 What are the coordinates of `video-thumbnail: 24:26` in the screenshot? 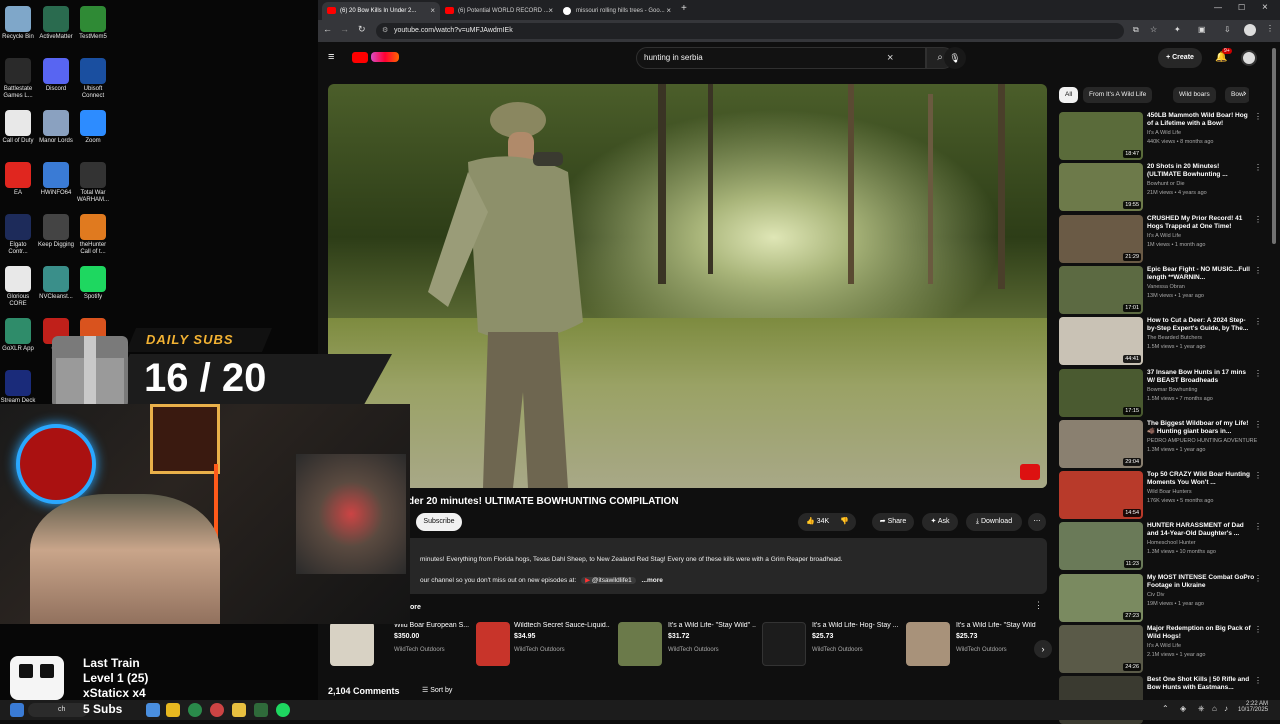 It's located at (1101, 649).